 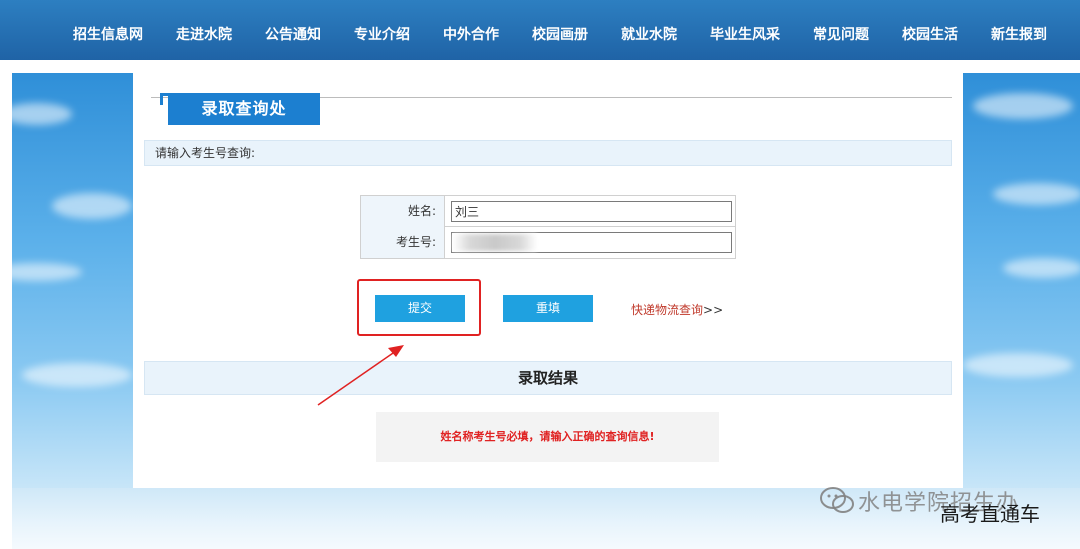 What do you see at coordinates (1021, 311) in the screenshot?
I see `sky-background-right` at bounding box center [1021, 311].